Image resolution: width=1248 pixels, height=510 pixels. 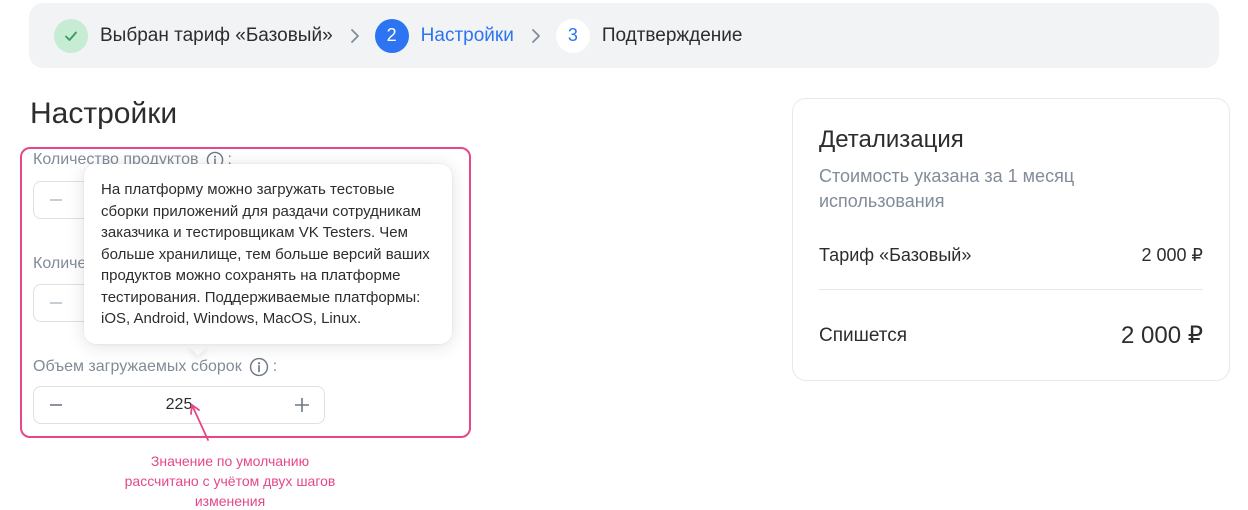 I want to click on step-confirmation-label: Подтверждение, so click(x=672, y=35).